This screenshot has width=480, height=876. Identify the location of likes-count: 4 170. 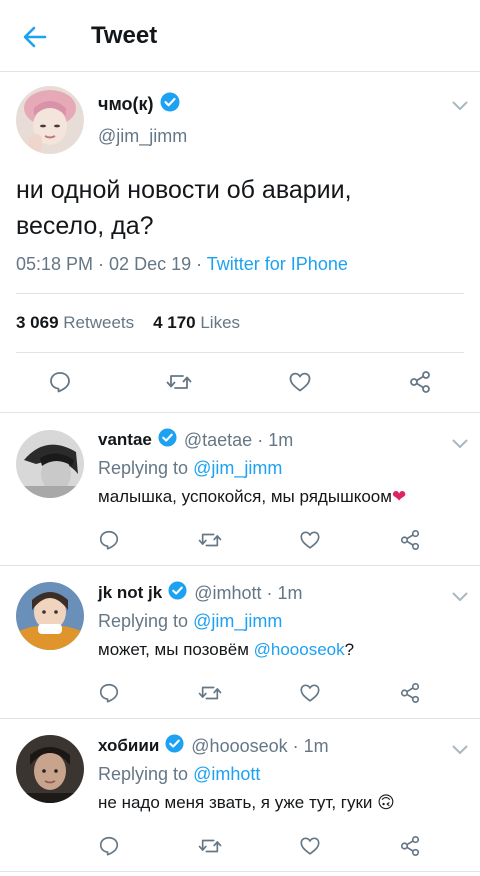
(174, 322).